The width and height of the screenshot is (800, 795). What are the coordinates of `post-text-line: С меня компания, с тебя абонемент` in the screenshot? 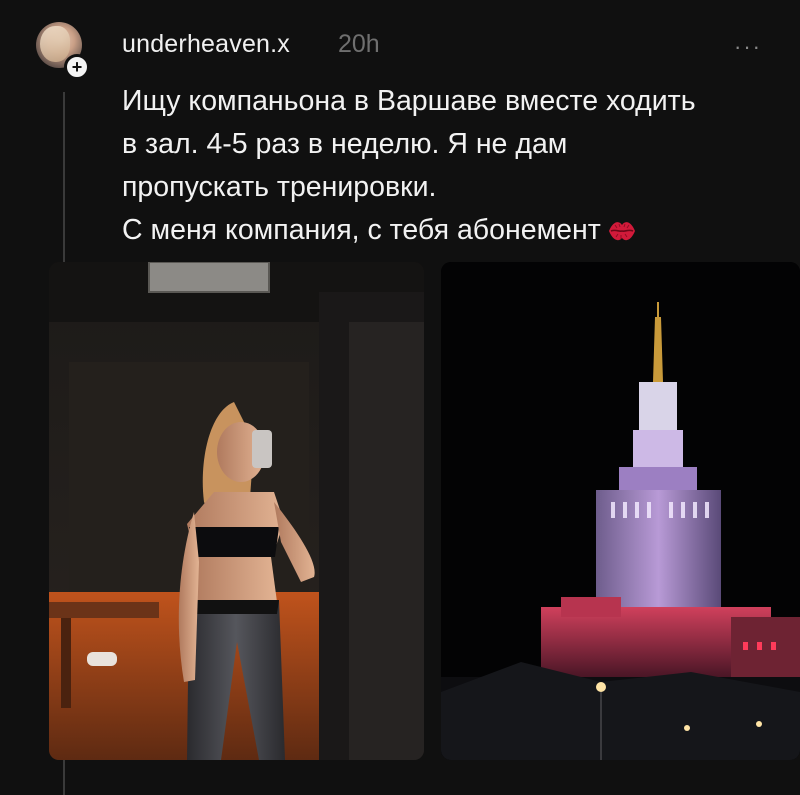 It's located at (361, 230).